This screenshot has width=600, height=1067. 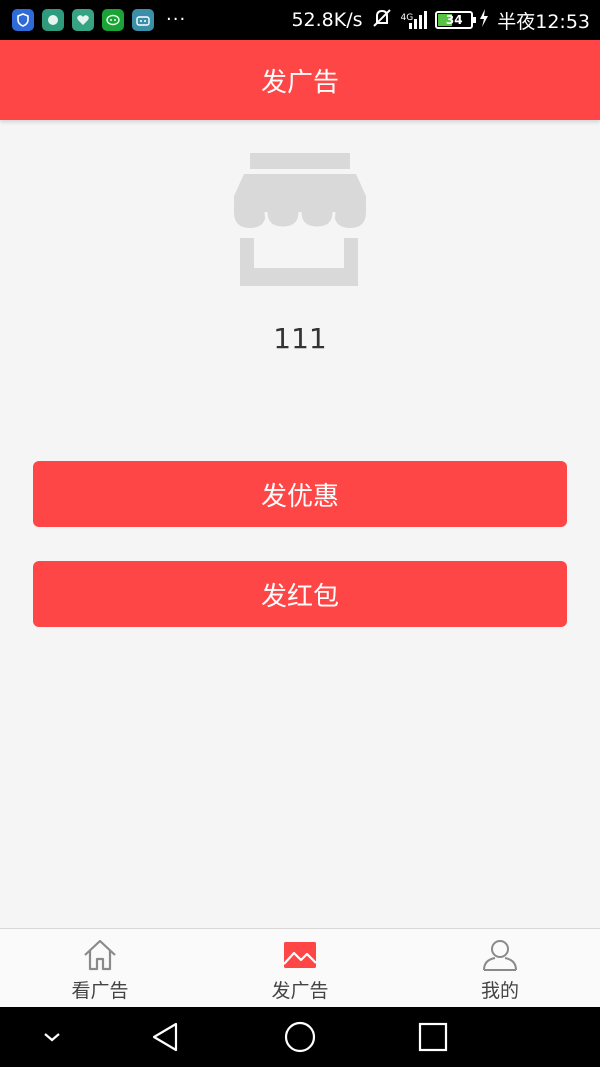 I want to click on battery-icon: 34, so click(x=456, y=20).